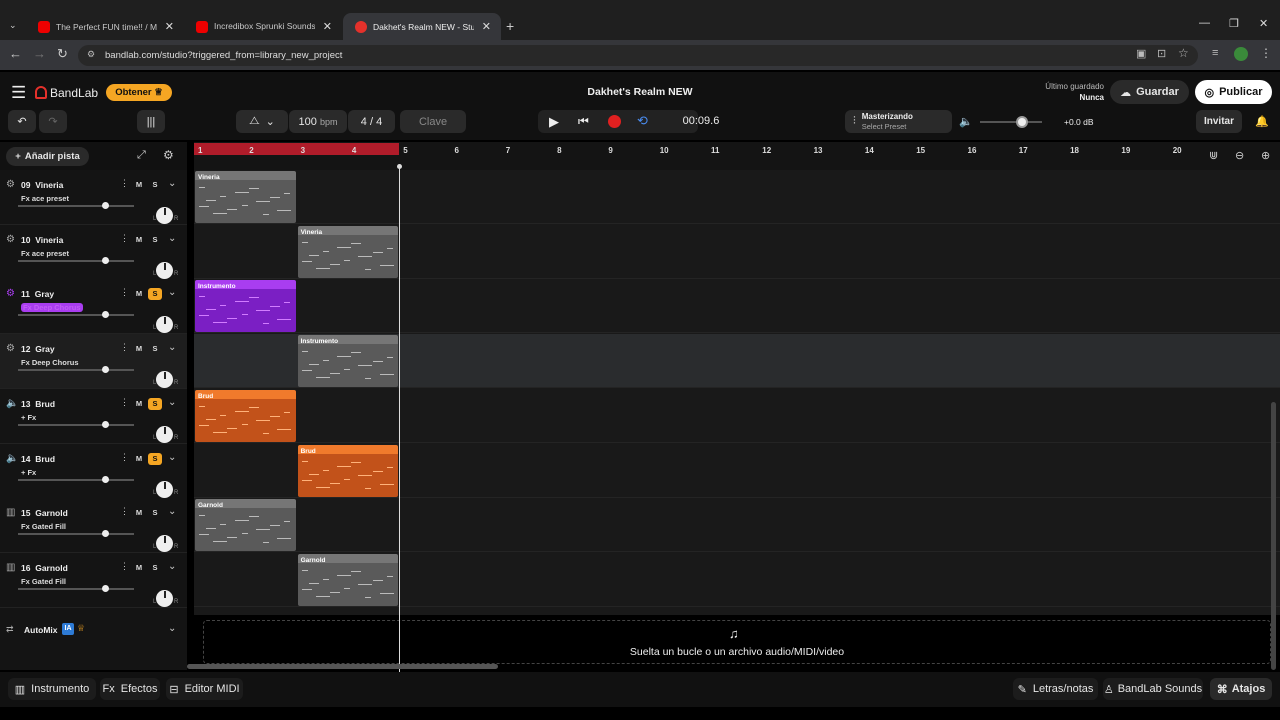 This screenshot has height=720, width=1280. What do you see at coordinates (1263, 23) in the screenshot?
I see `window-close-icon: ✕` at bounding box center [1263, 23].